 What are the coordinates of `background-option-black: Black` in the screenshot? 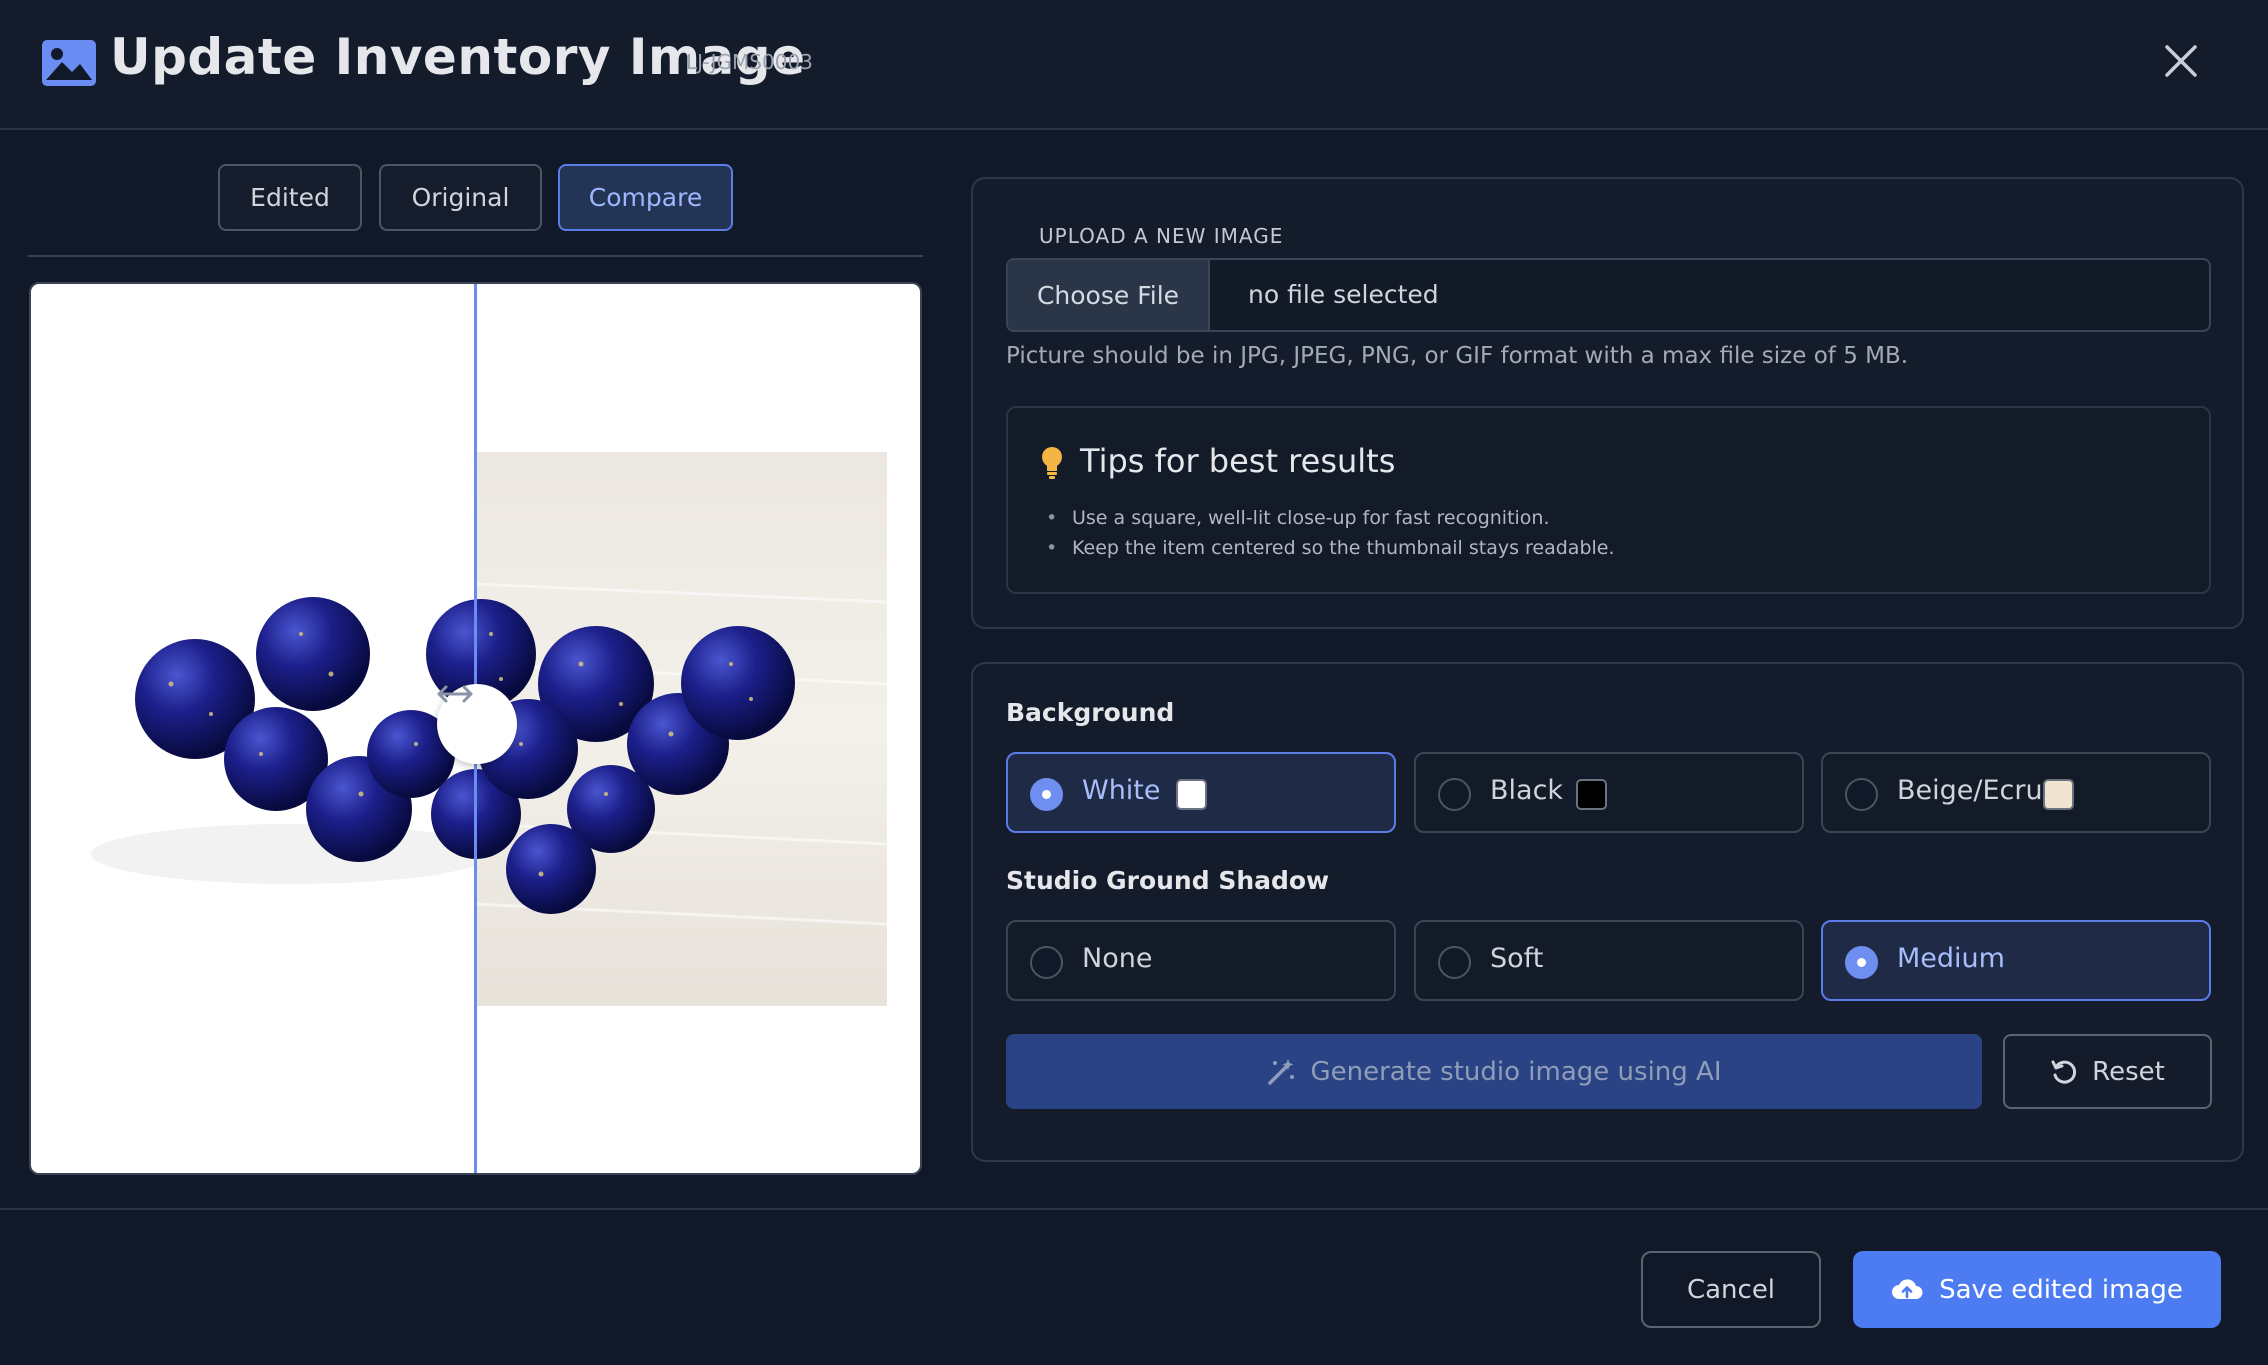 It's located at (1609, 792).